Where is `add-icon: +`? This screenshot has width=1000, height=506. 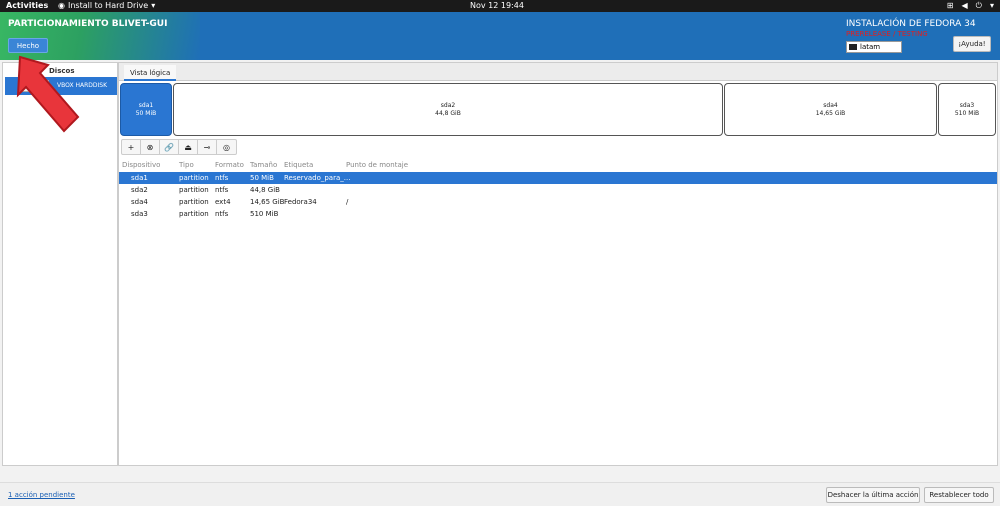 add-icon: + is located at coordinates (131, 147).